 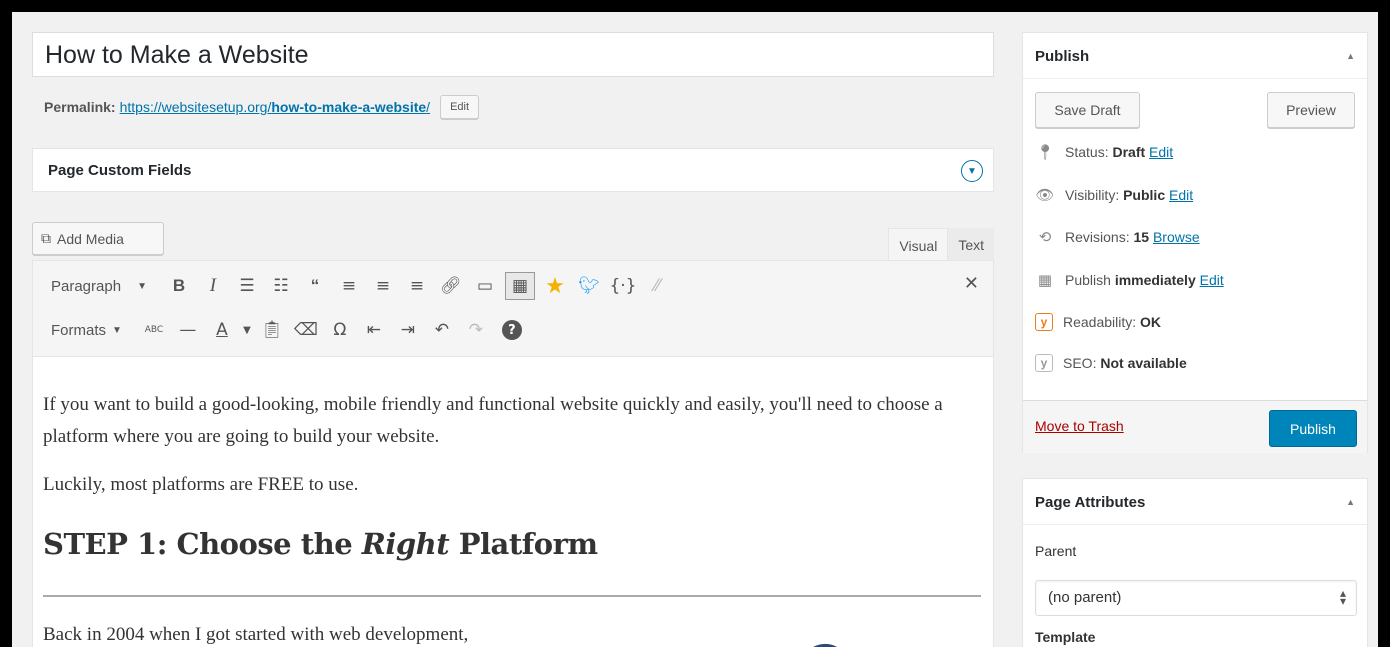 What do you see at coordinates (460, 107) in the screenshot?
I see `permalink-edit-button: Edit` at bounding box center [460, 107].